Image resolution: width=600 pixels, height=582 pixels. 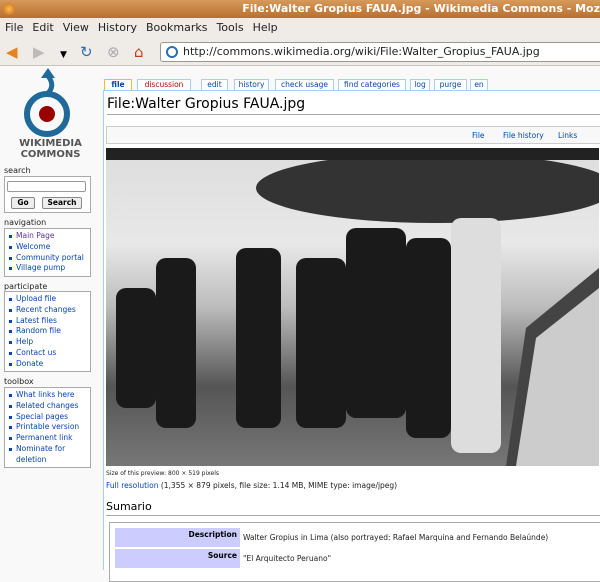 What do you see at coordinates (523, 135) in the screenshot?
I see `file-history-link: File history` at bounding box center [523, 135].